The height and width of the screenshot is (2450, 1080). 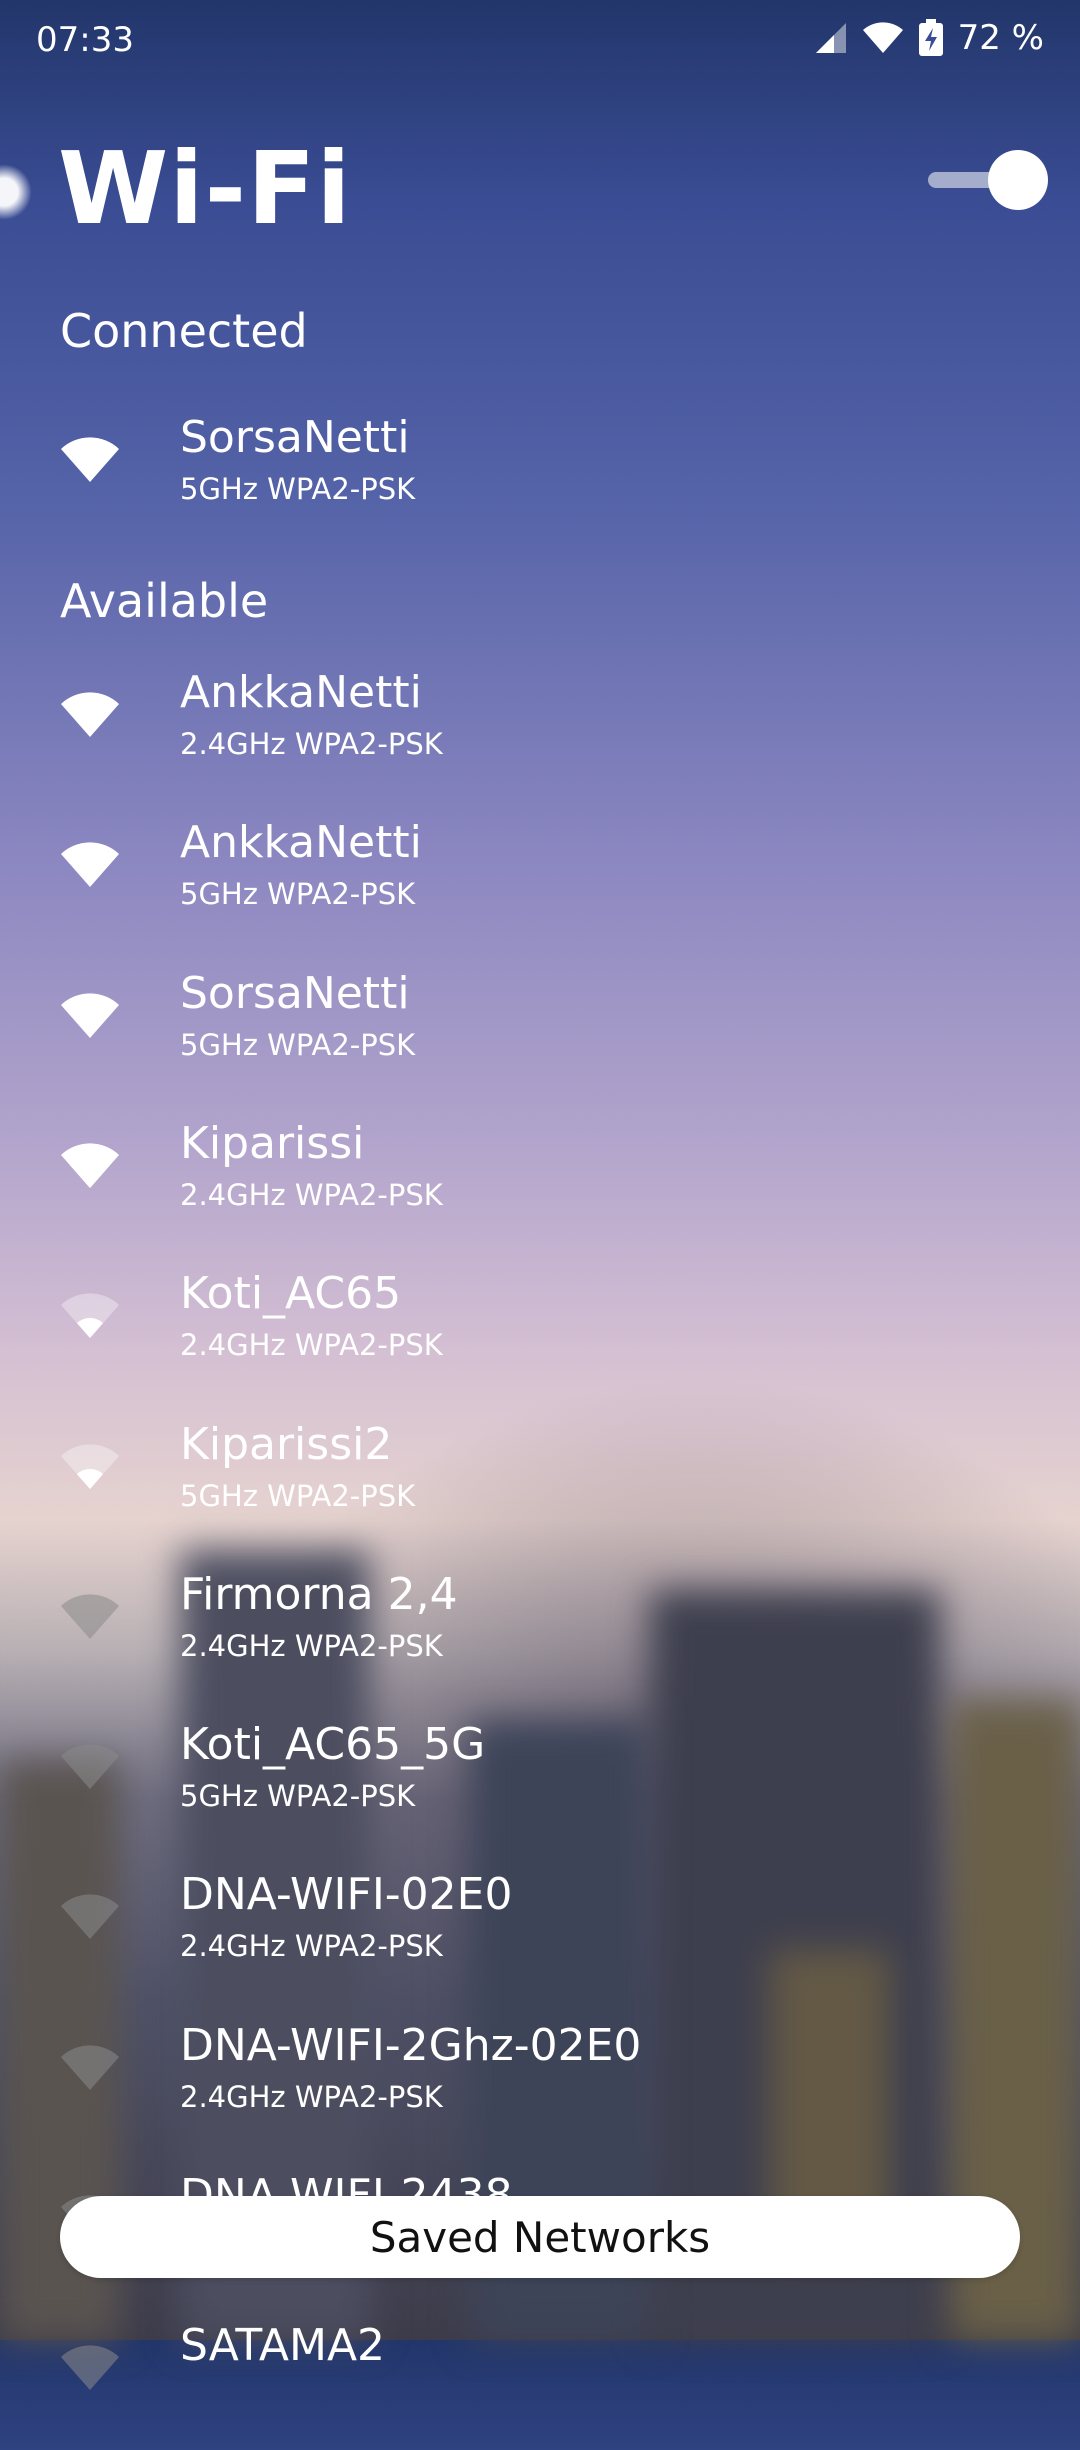 What do you see at coordinates (540, 1033) in the screenshot?
I see `network-item: SorsaNetti 5GHz WPA2-PSK` at bounding box center [540, 1033].